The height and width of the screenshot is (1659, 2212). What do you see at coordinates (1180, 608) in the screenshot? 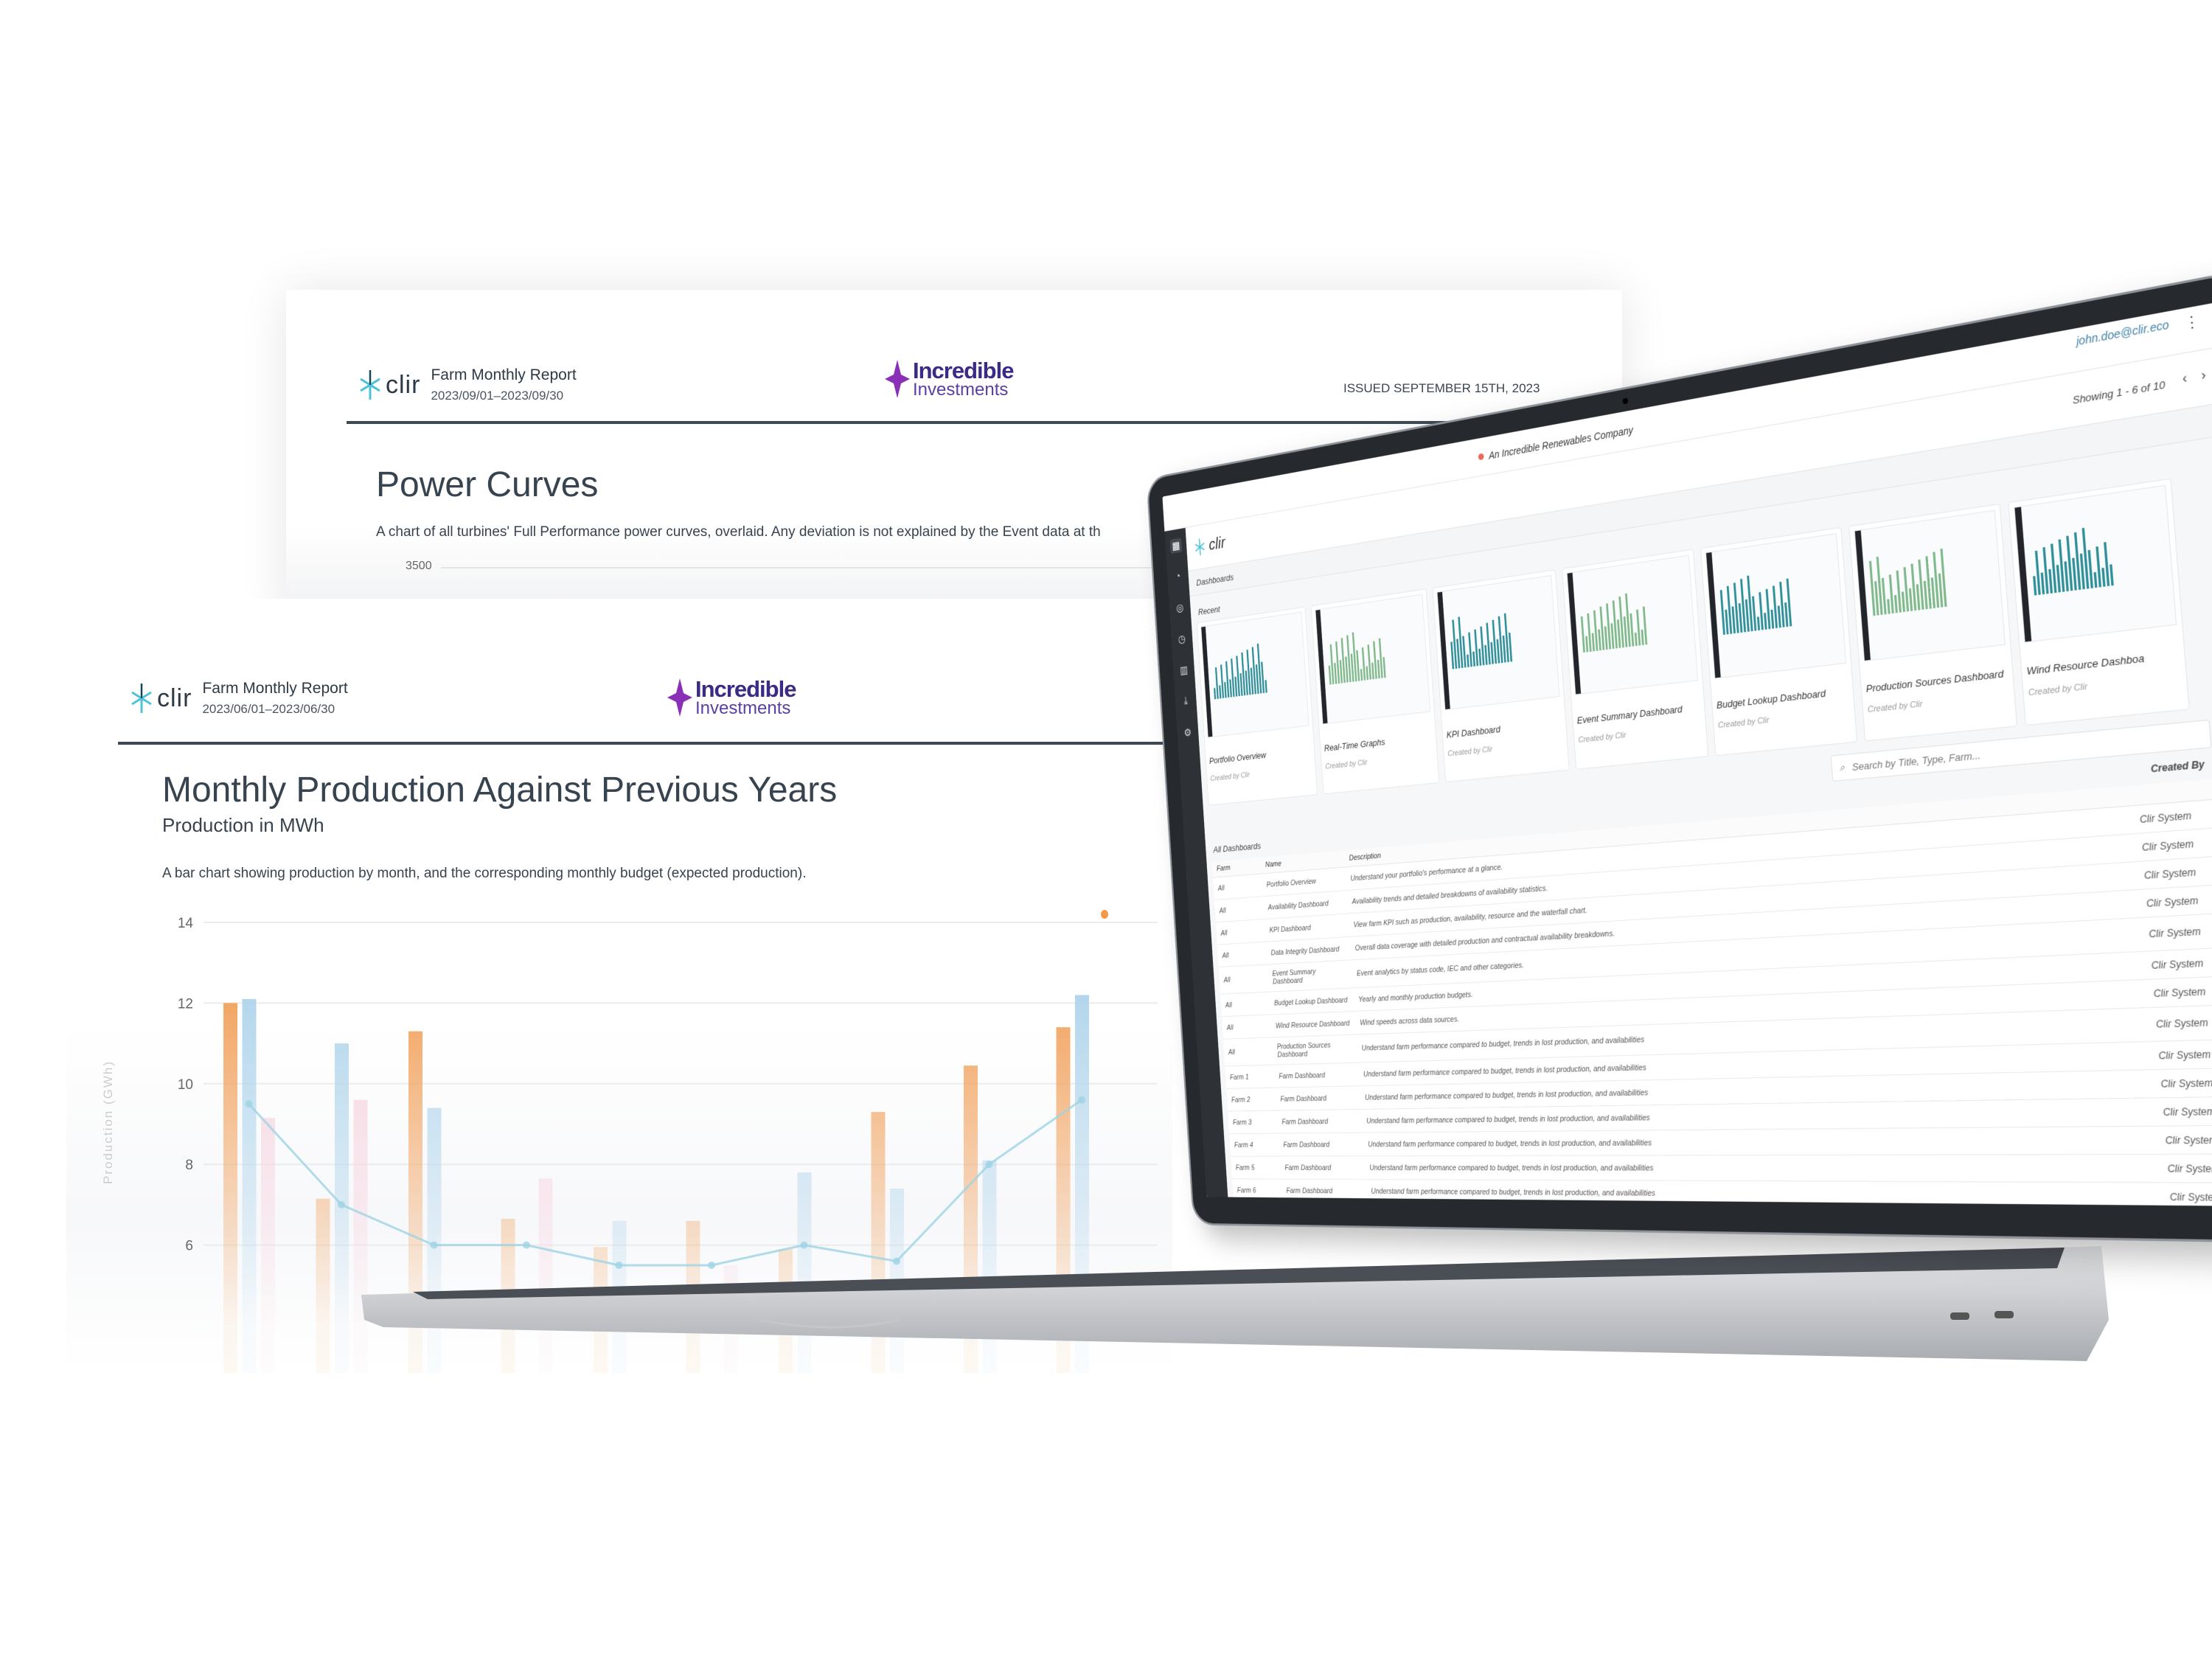
I see `target-icon: ◎` at bounding box center [1180, 608].